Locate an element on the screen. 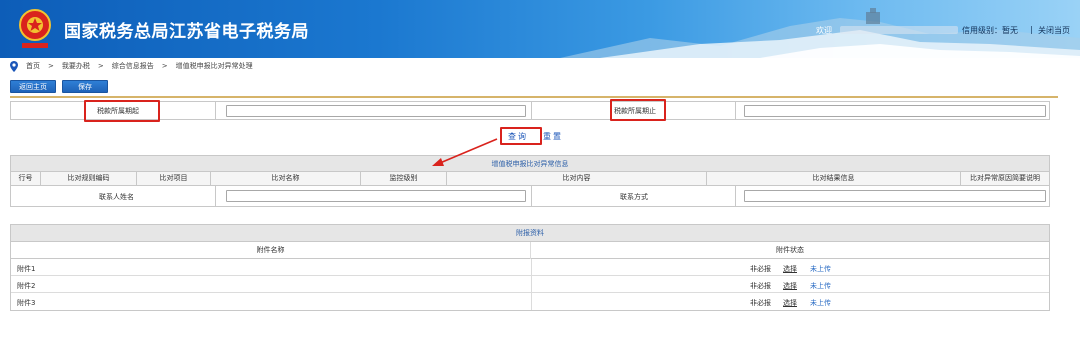 This screenshot has width=1080, height=346. attachment-row: 附件1 非必报 选择 未上传 is located at coordinates (530, 267).